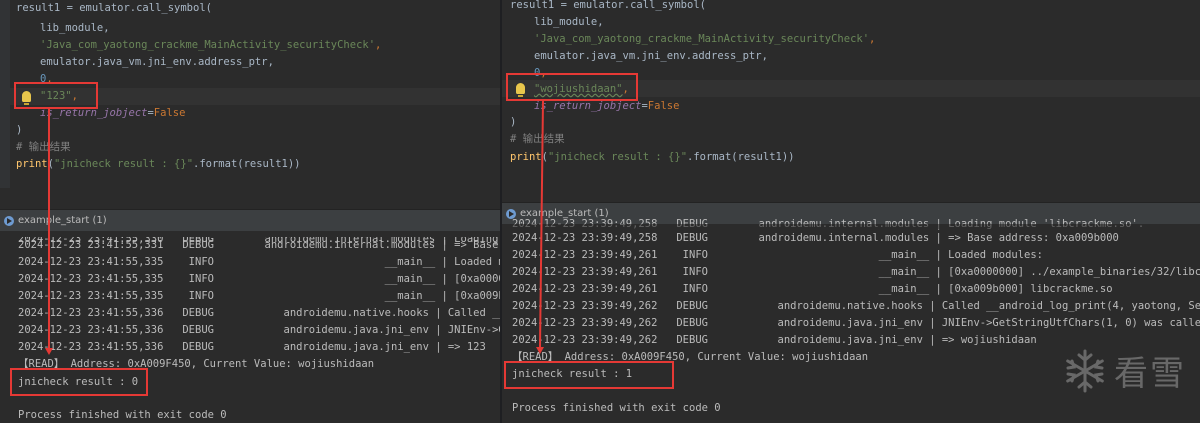  I want to click on snowflake-icon, so click(1085, 370).